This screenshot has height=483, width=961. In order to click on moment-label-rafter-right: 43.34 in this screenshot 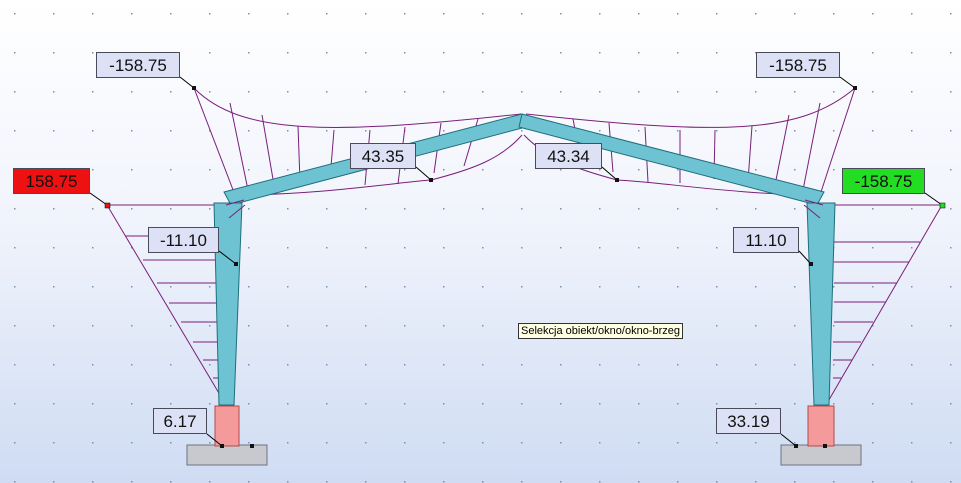, I will do `click(568, 156)`.